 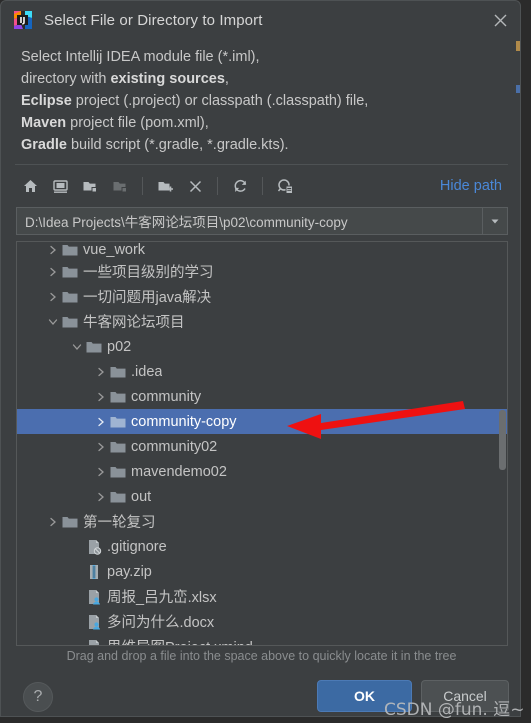 I want to click on description-line-4-bold: Maven, so click(x=44, y=123).